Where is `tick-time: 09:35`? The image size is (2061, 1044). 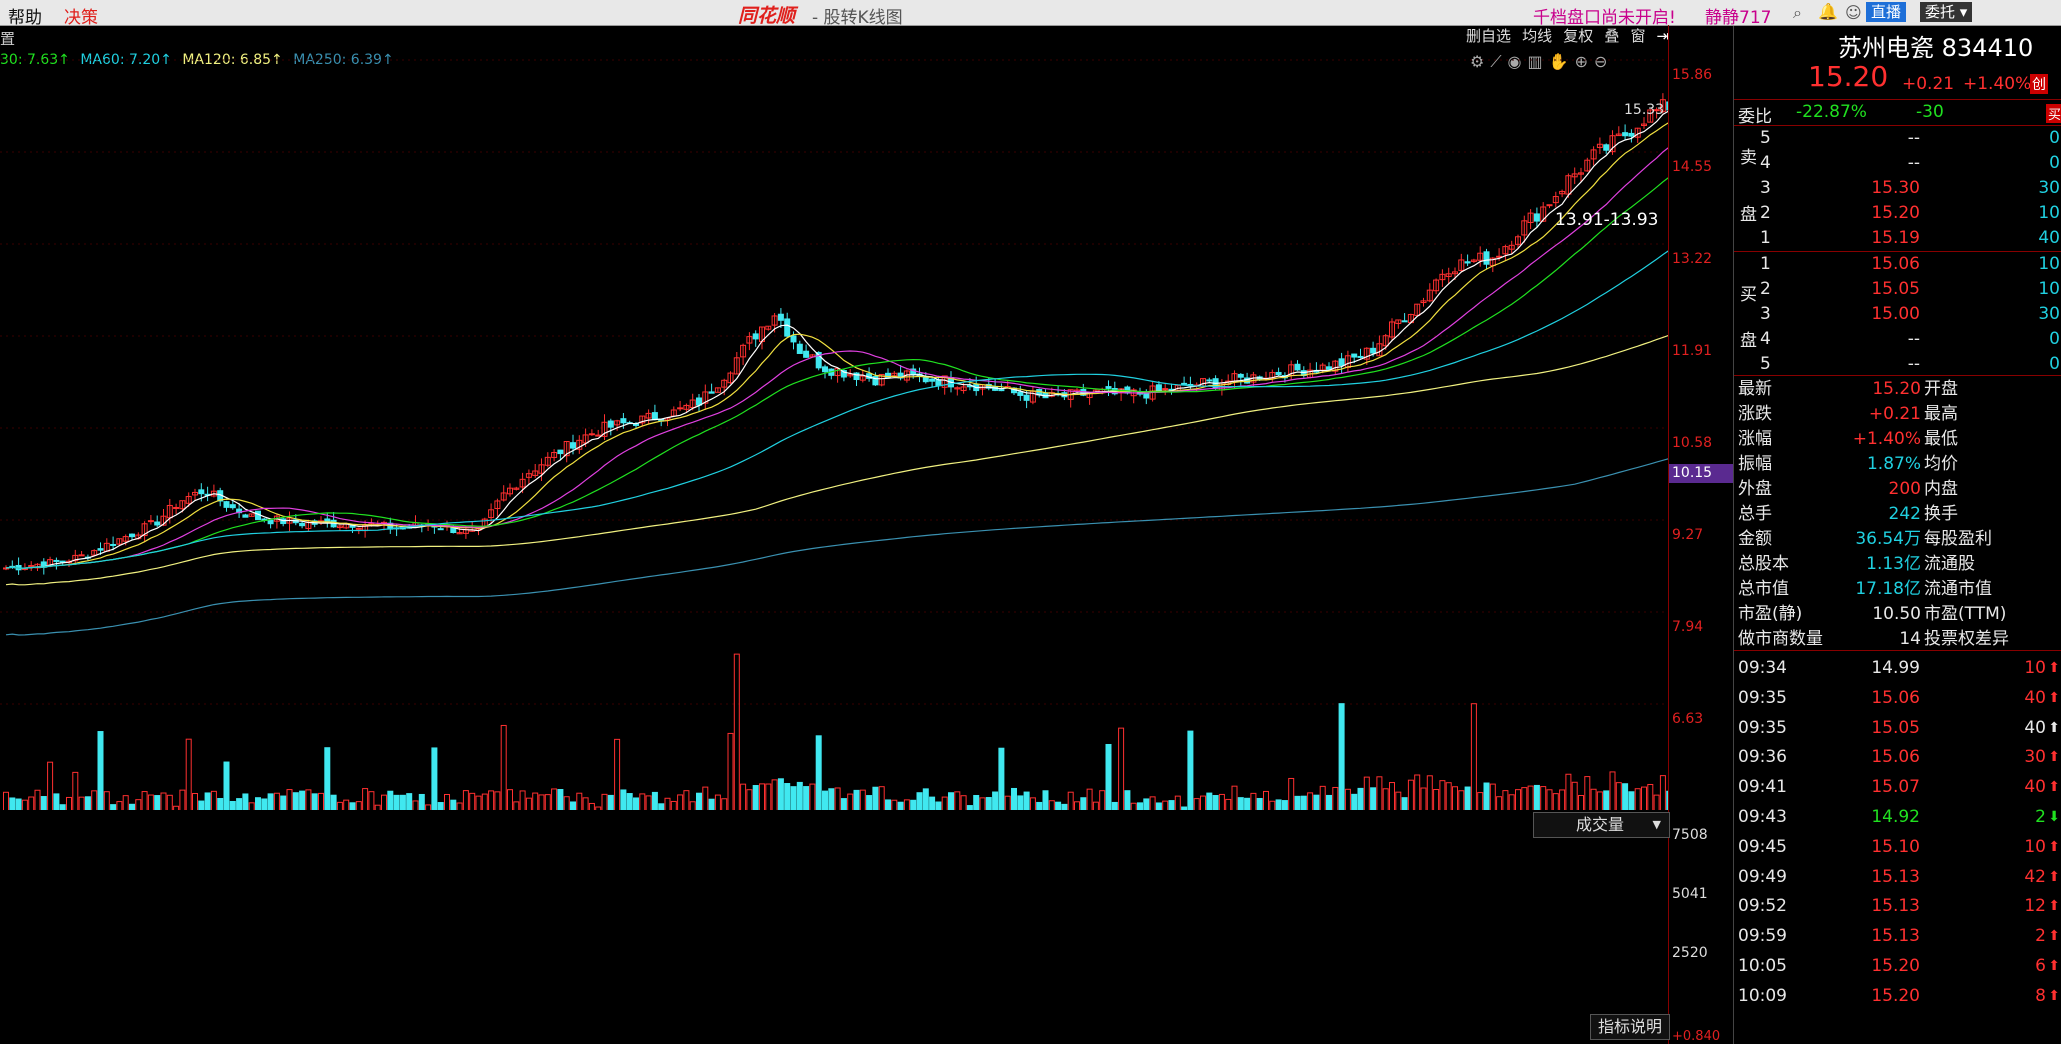 tick-time: 09:35 is located at coordinates (1762, 727).